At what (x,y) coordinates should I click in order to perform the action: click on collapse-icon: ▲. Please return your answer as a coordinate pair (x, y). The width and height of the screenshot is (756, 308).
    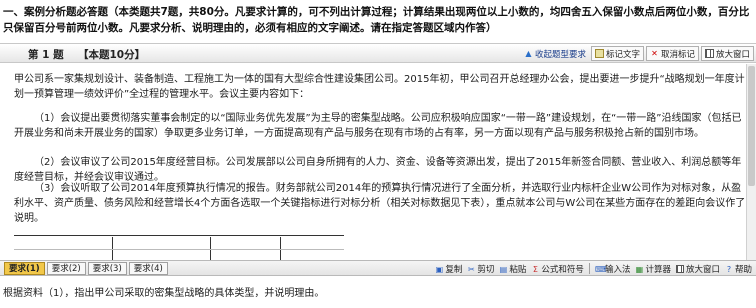
    Looking at the image, I should click on (528, 53).